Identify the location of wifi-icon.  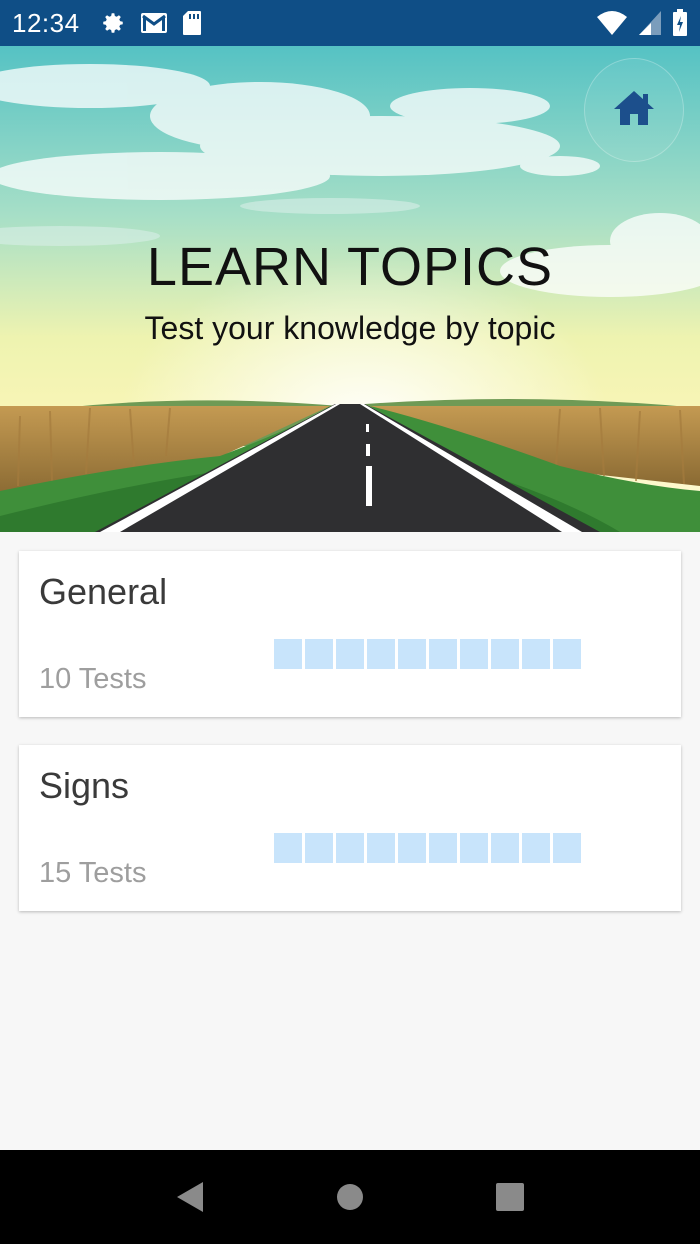
(612, 23).